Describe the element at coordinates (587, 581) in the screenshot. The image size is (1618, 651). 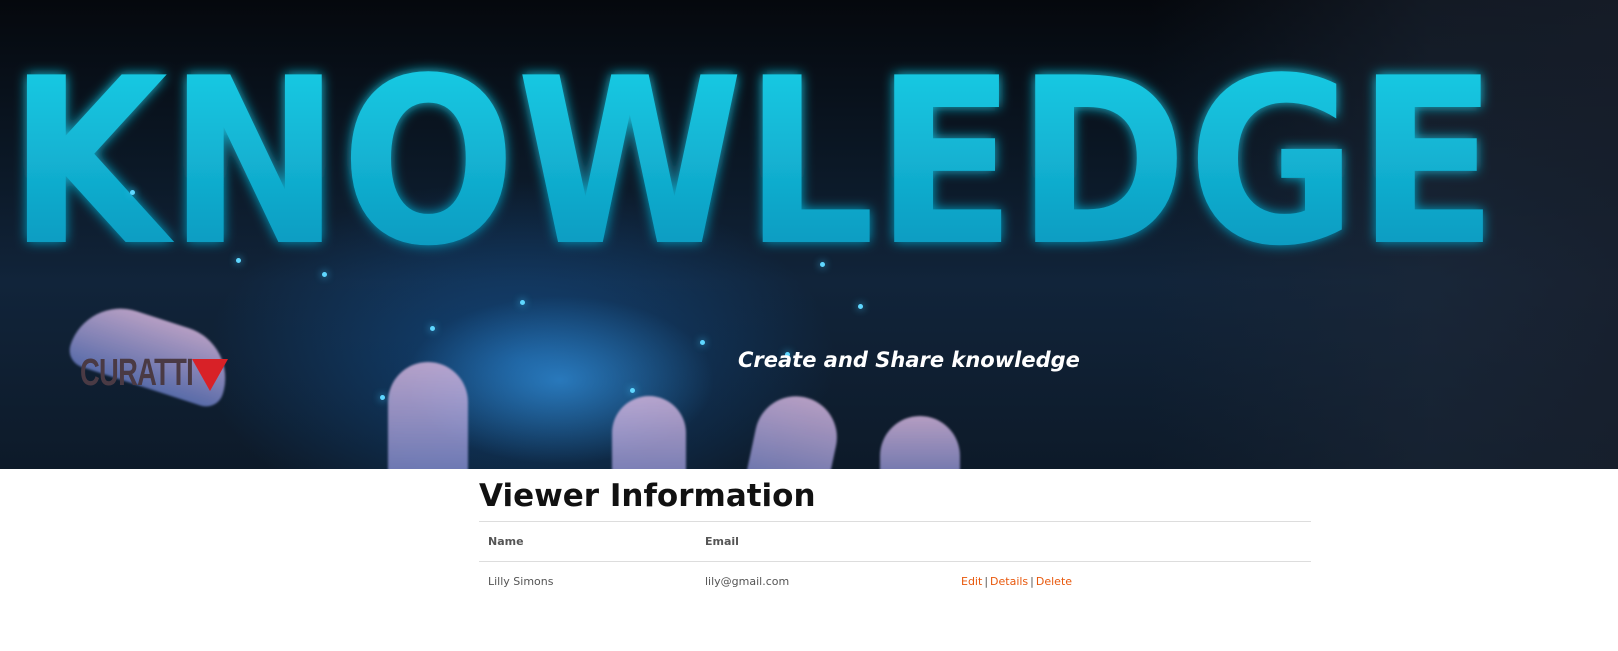
I see `cell-name: Lilly Simons` at that location.